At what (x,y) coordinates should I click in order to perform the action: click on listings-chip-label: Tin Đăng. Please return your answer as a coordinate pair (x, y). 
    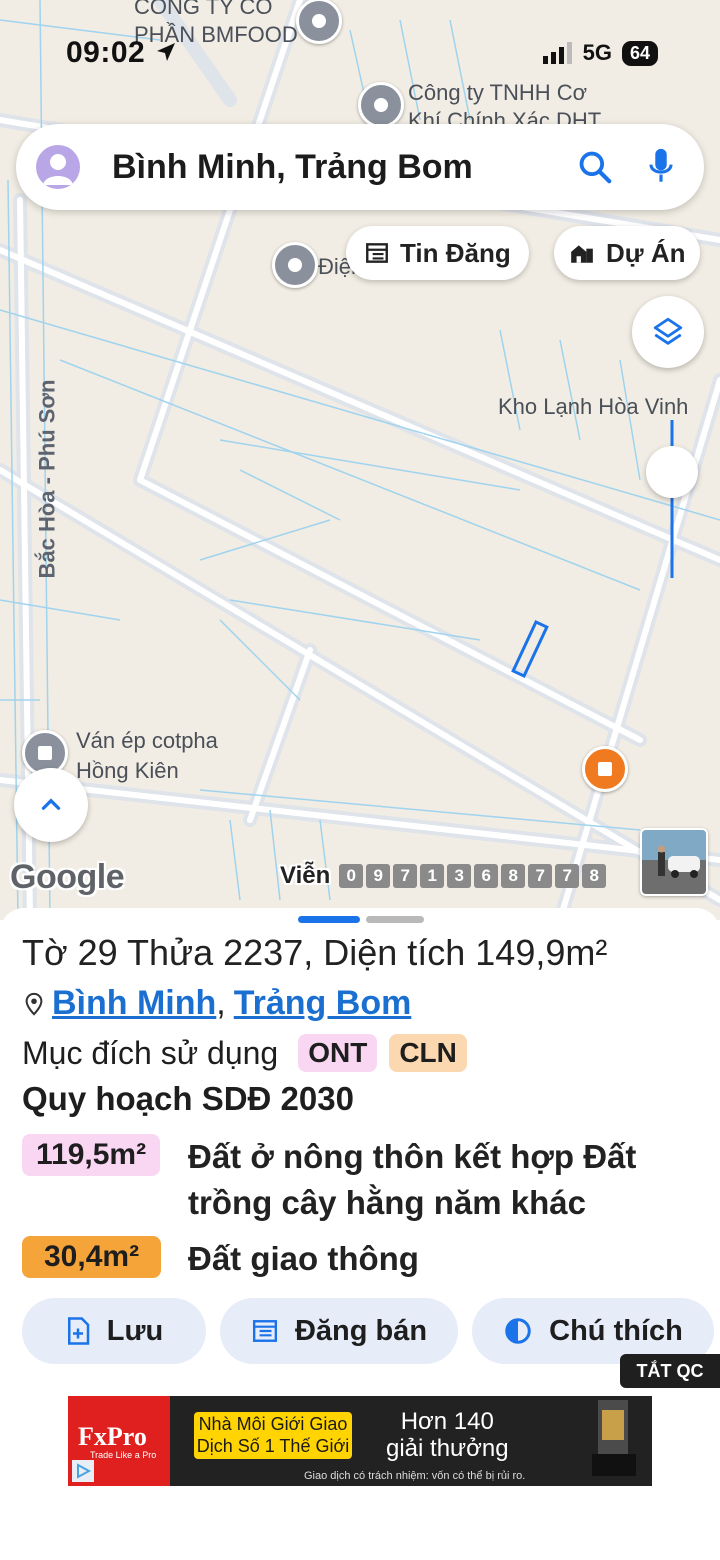
    Looking at the image, I should click on (455, 252).